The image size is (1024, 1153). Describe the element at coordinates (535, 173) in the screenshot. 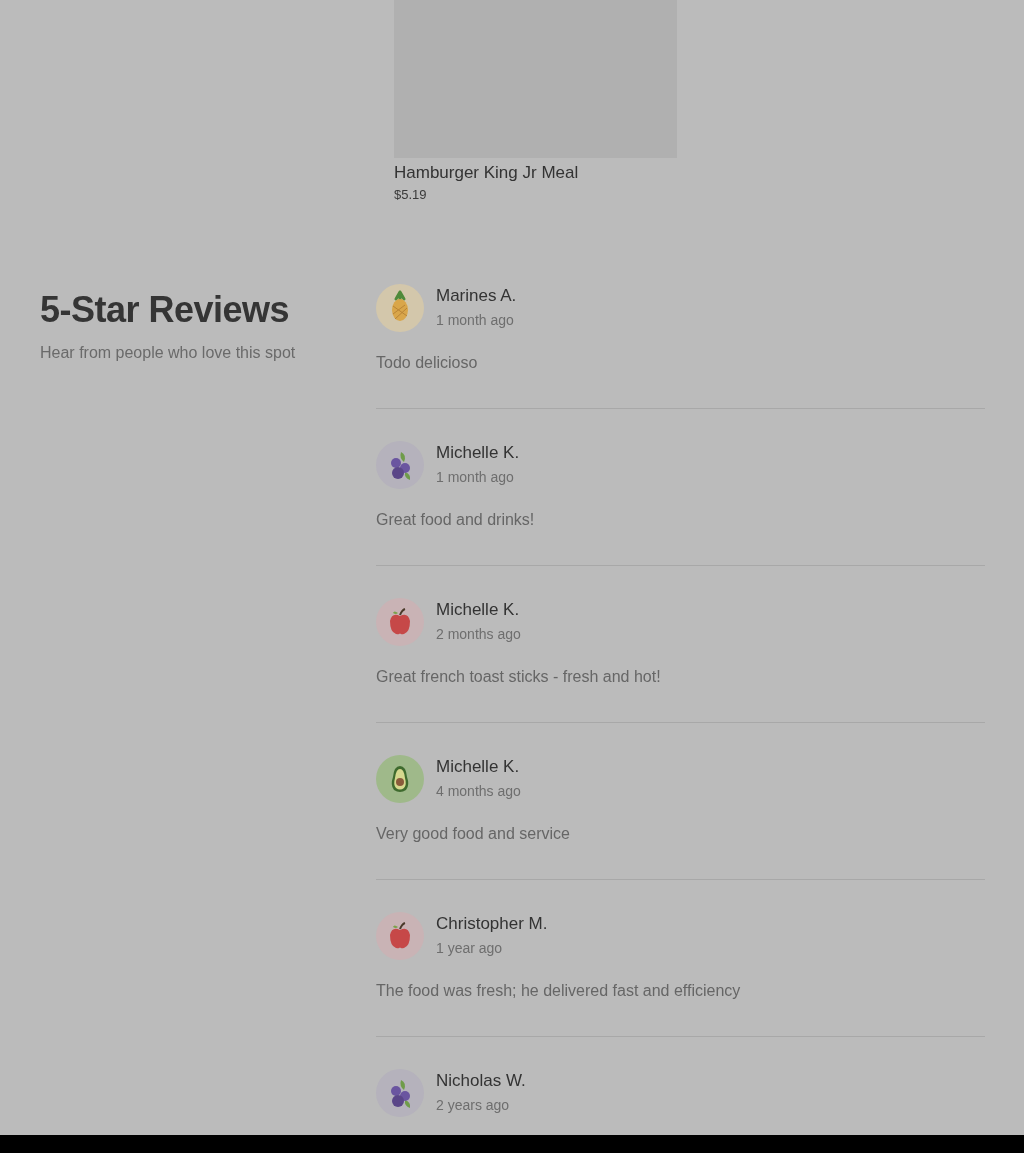

I see `item-title: Hamburger King Jr Meal` at that location.